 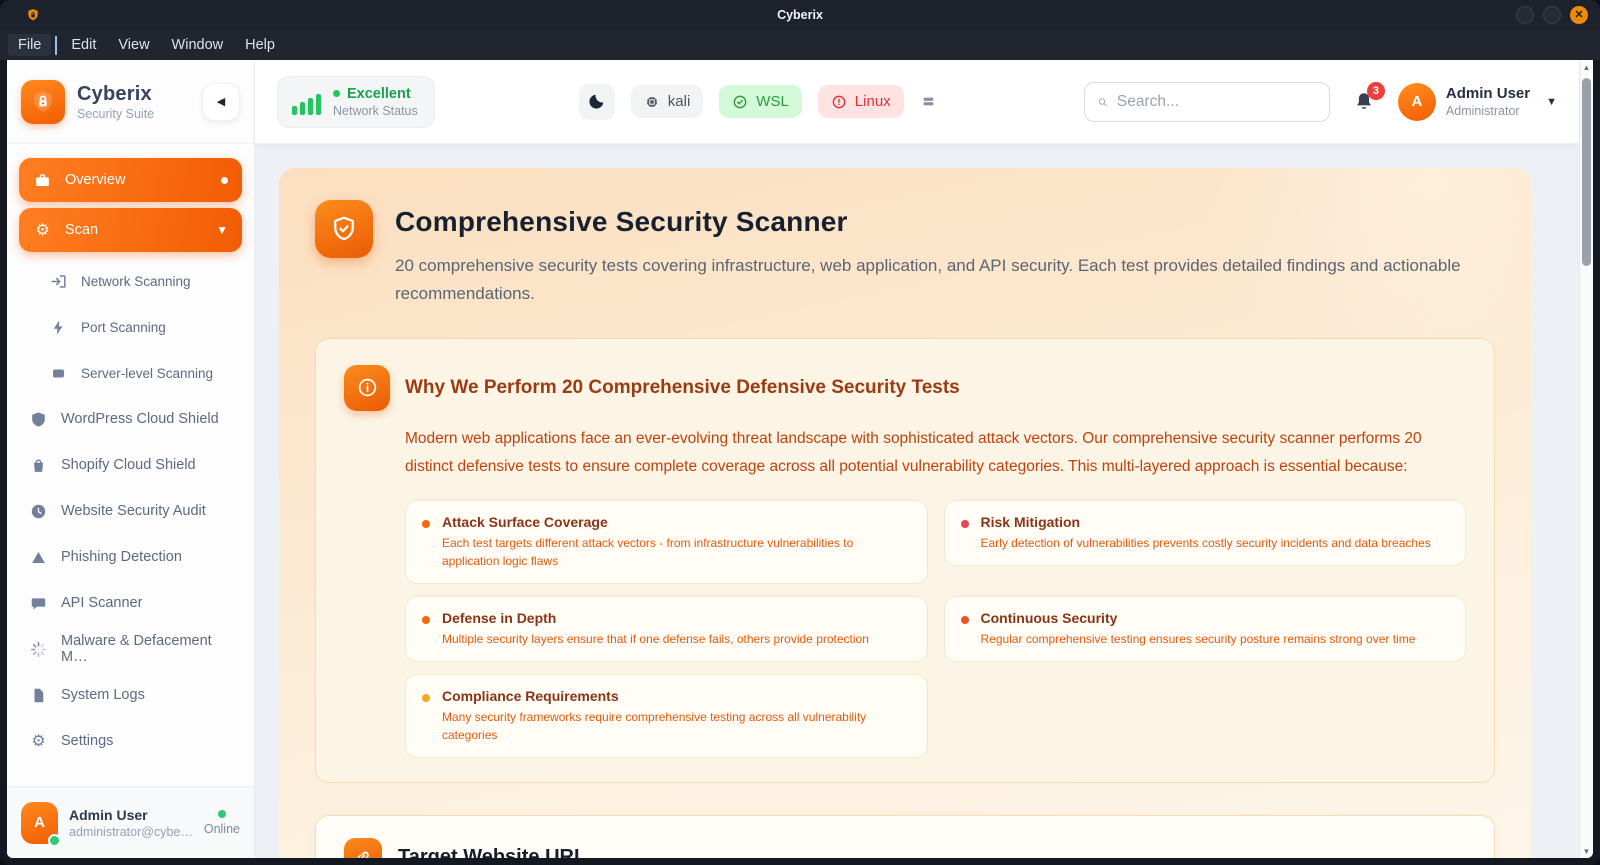 What do you see at coordinates (130, 180) in the screenshot?
I see `sidebar-item-overview: Overview` at bounding box center [130, 180].